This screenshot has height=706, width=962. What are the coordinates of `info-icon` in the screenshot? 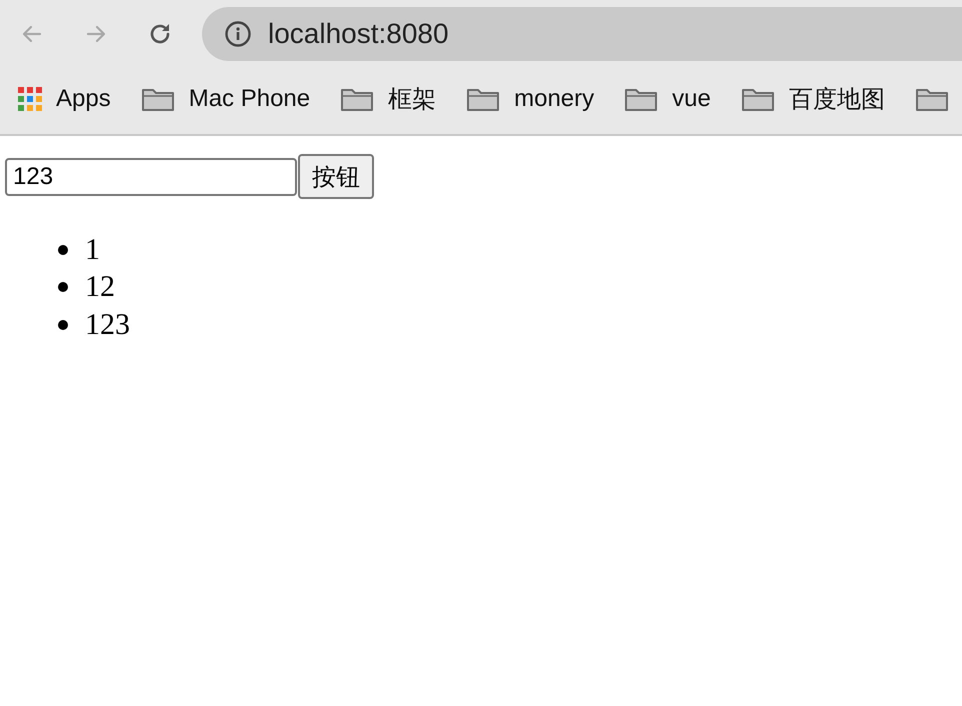 It's located at (238, 34).